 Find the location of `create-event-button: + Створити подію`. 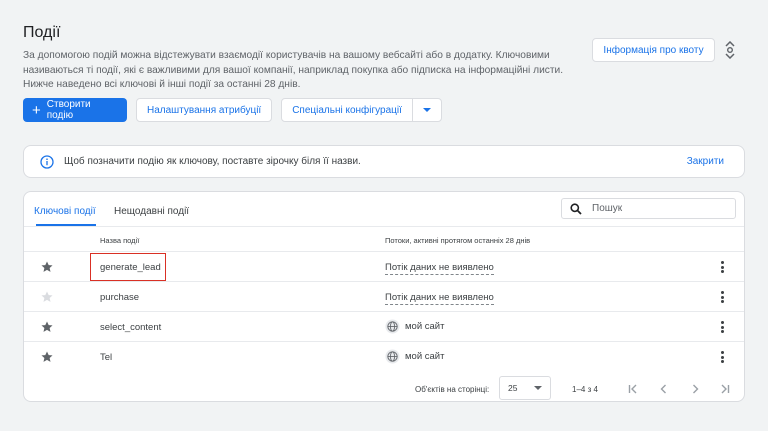

create-event-button: + Створити подію is located at coordinates (75, 110).